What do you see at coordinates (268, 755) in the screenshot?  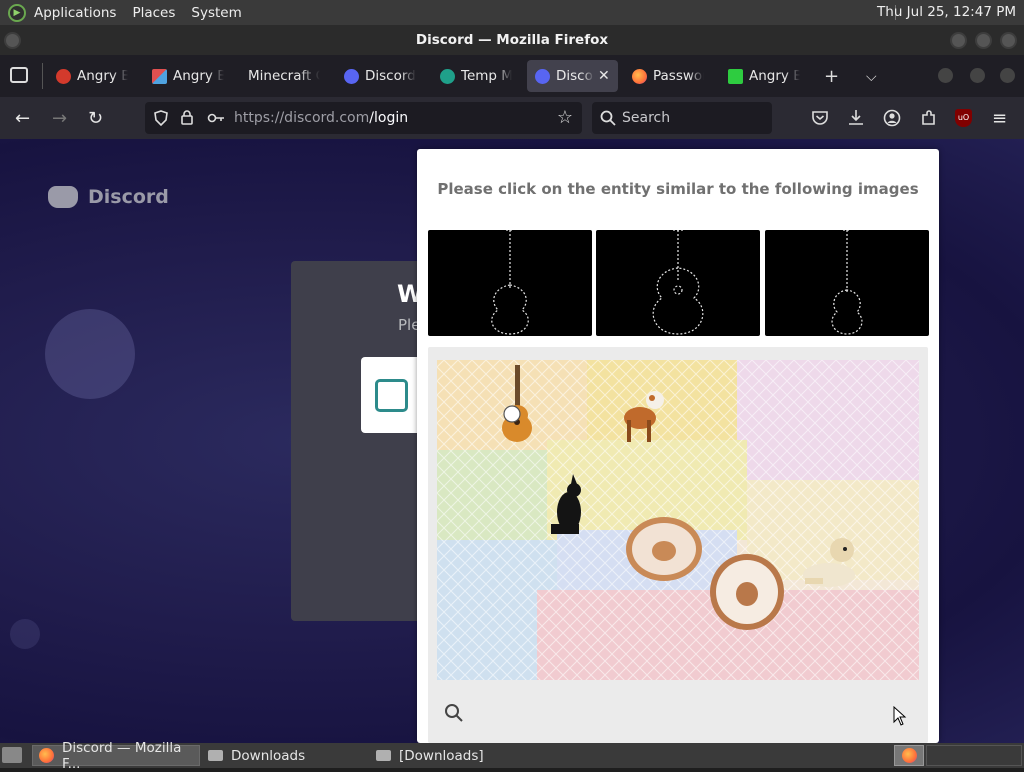 I see `taskbar-label: Downloads` at bounding box center [268, 755].